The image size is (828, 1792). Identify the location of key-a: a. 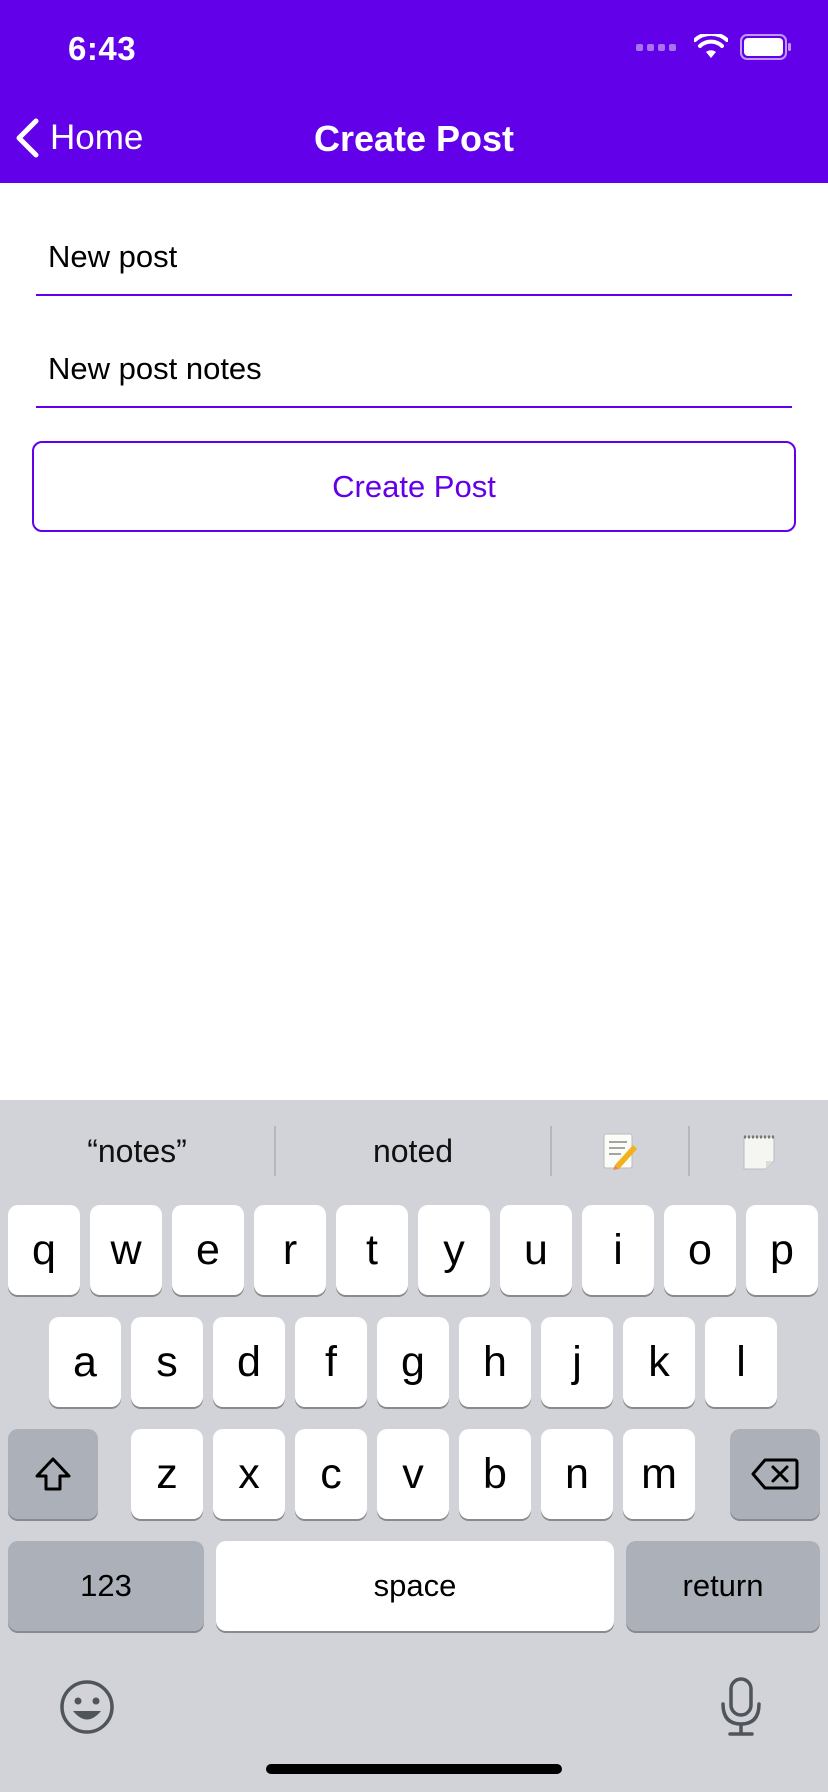
(85, 1362).